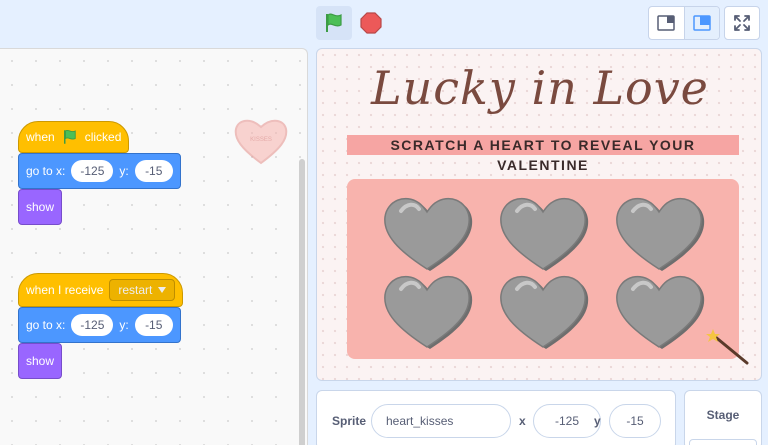  What do you see at coordinates (441, 421) in the screenshot?
I see `sprite-name-field: heart_kisses` at bounding box center [441, 421].